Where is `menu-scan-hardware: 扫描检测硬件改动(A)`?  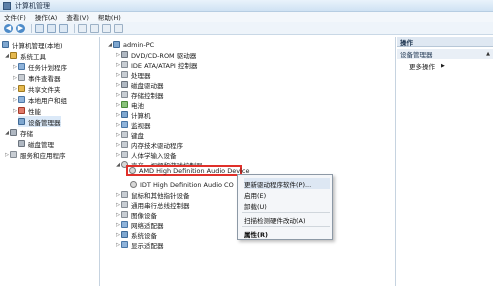 menu-scan-hardware: 扫描检测硬件改动(A) is located at coordinates (287, 219).